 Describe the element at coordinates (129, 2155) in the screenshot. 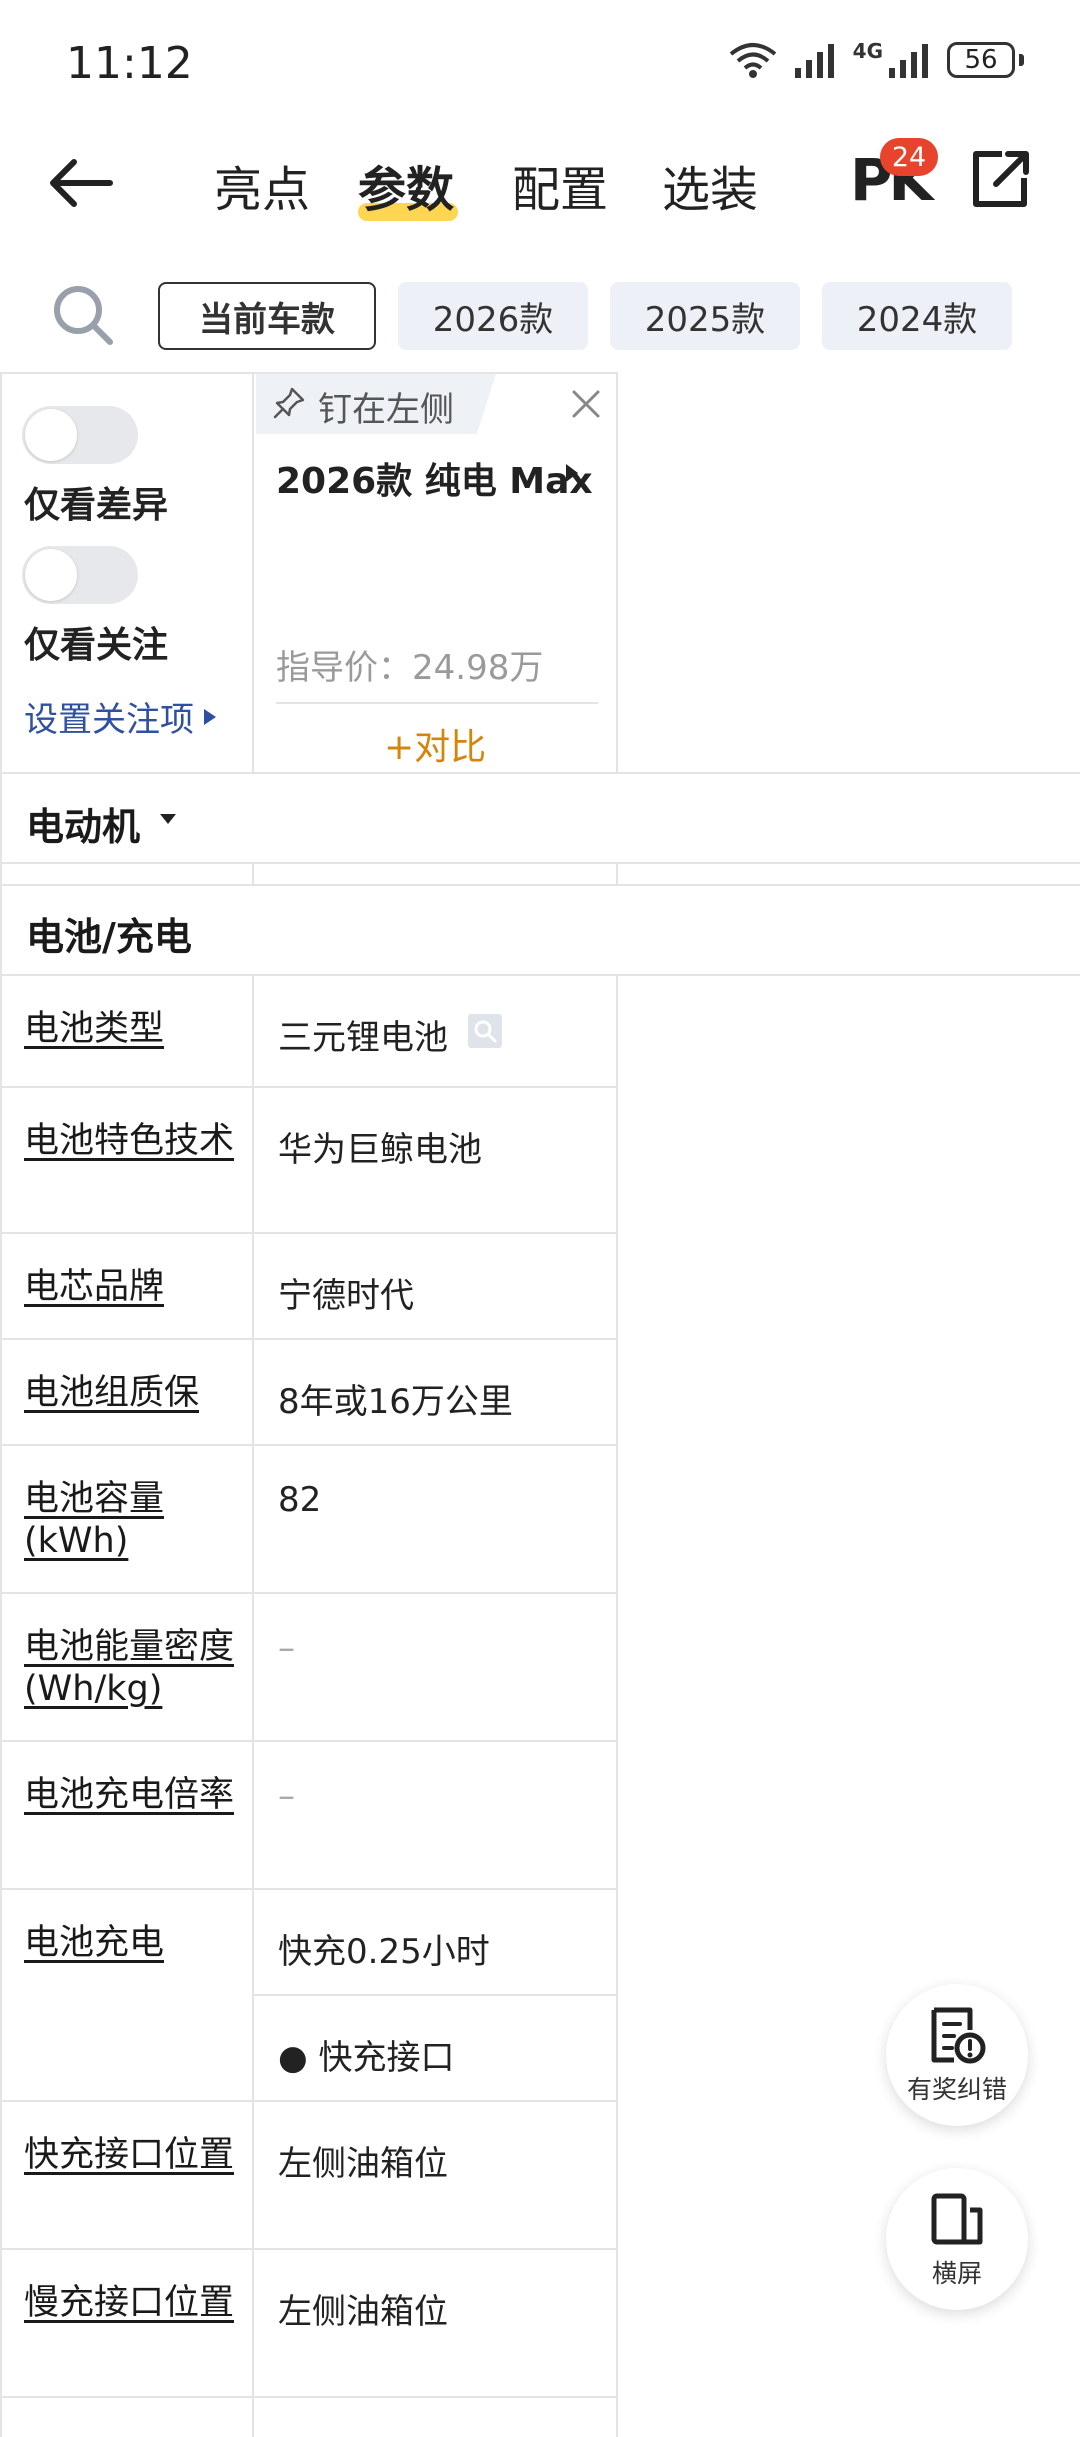

I see `param-label-fast-port: 快充接口位置` at that location.